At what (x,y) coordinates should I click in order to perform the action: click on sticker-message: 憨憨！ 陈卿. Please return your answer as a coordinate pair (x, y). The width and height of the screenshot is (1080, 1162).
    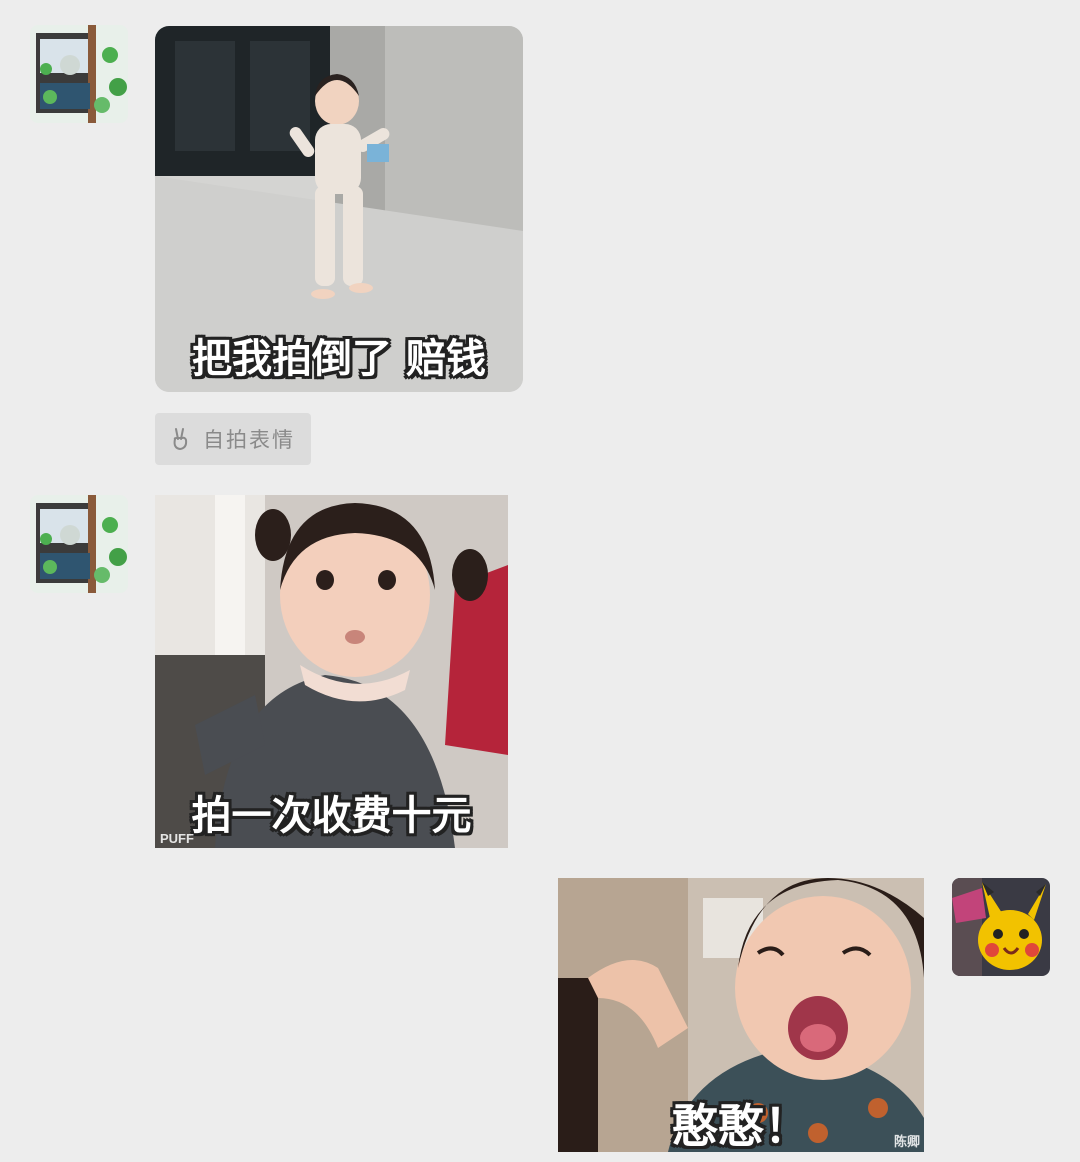
    Looking at the image, I should click on (741, 1015).